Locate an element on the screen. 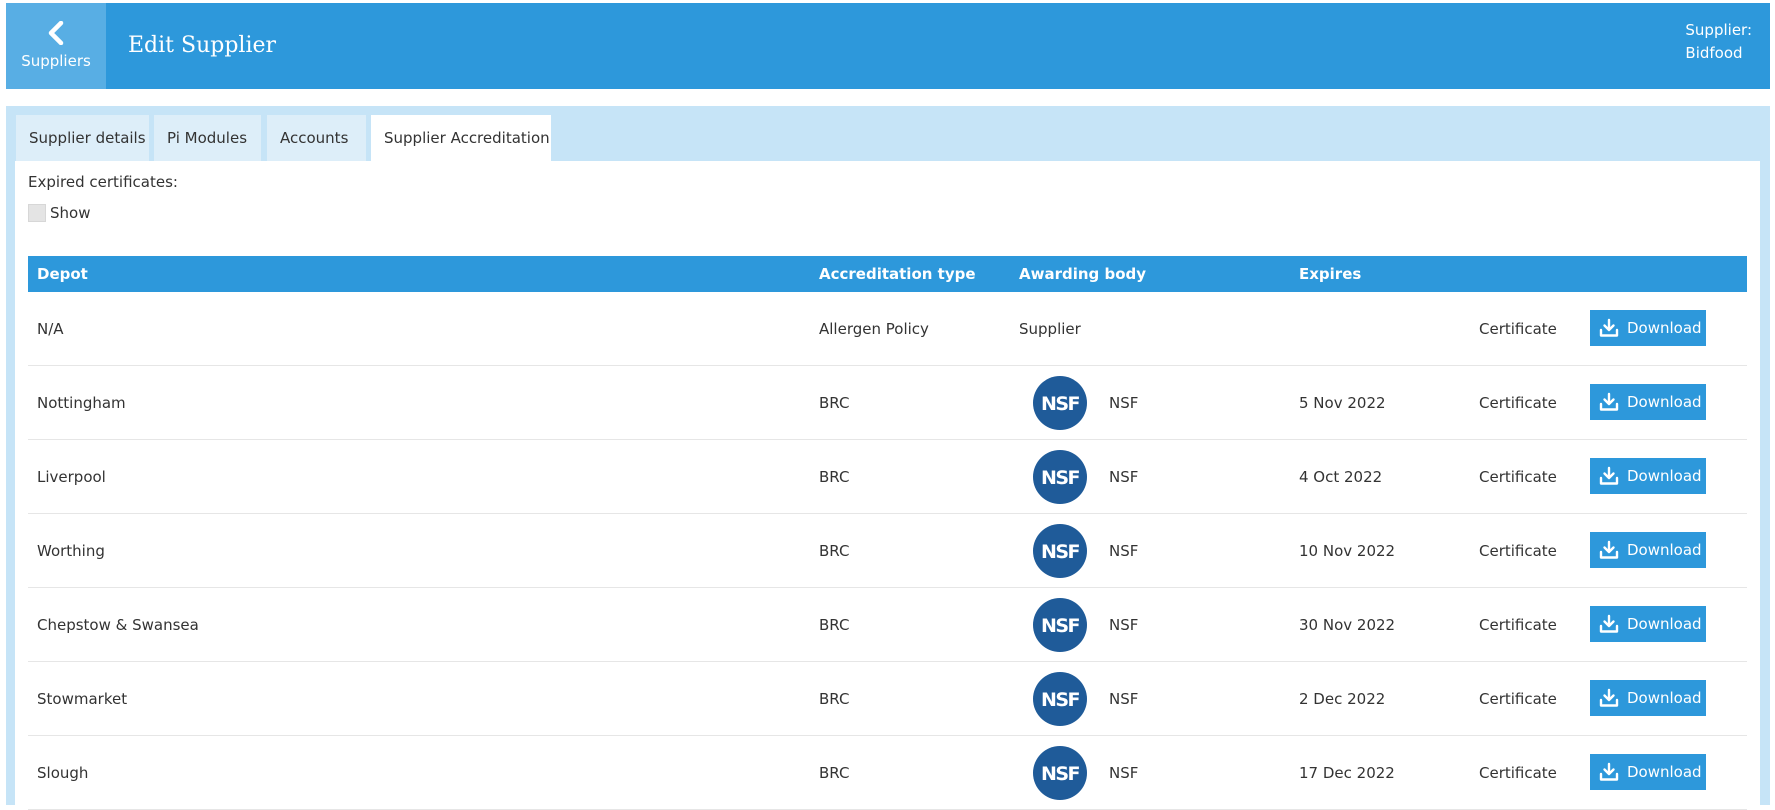 Image resolution: width=1775 pixels, height=810 pixels. depot-cell: N/A is located at coordinates (50, 329).